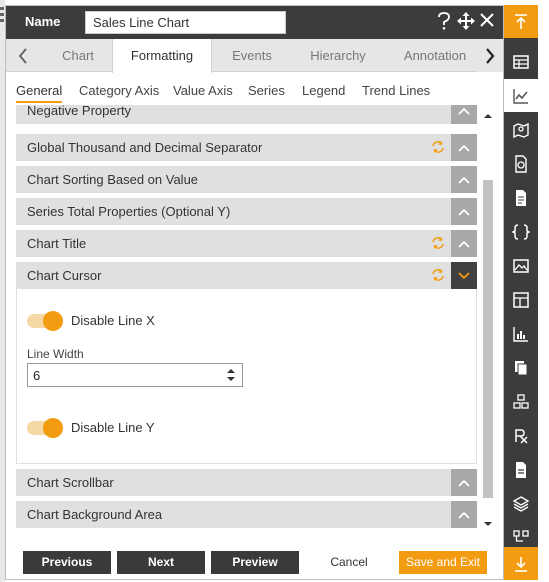 The width and height of the screenshot is (549, 582). What do you see at coordinates (435, 55) in the screenshot?
I see `tab-annotation: Annotation` at bounding box center [435, 55].